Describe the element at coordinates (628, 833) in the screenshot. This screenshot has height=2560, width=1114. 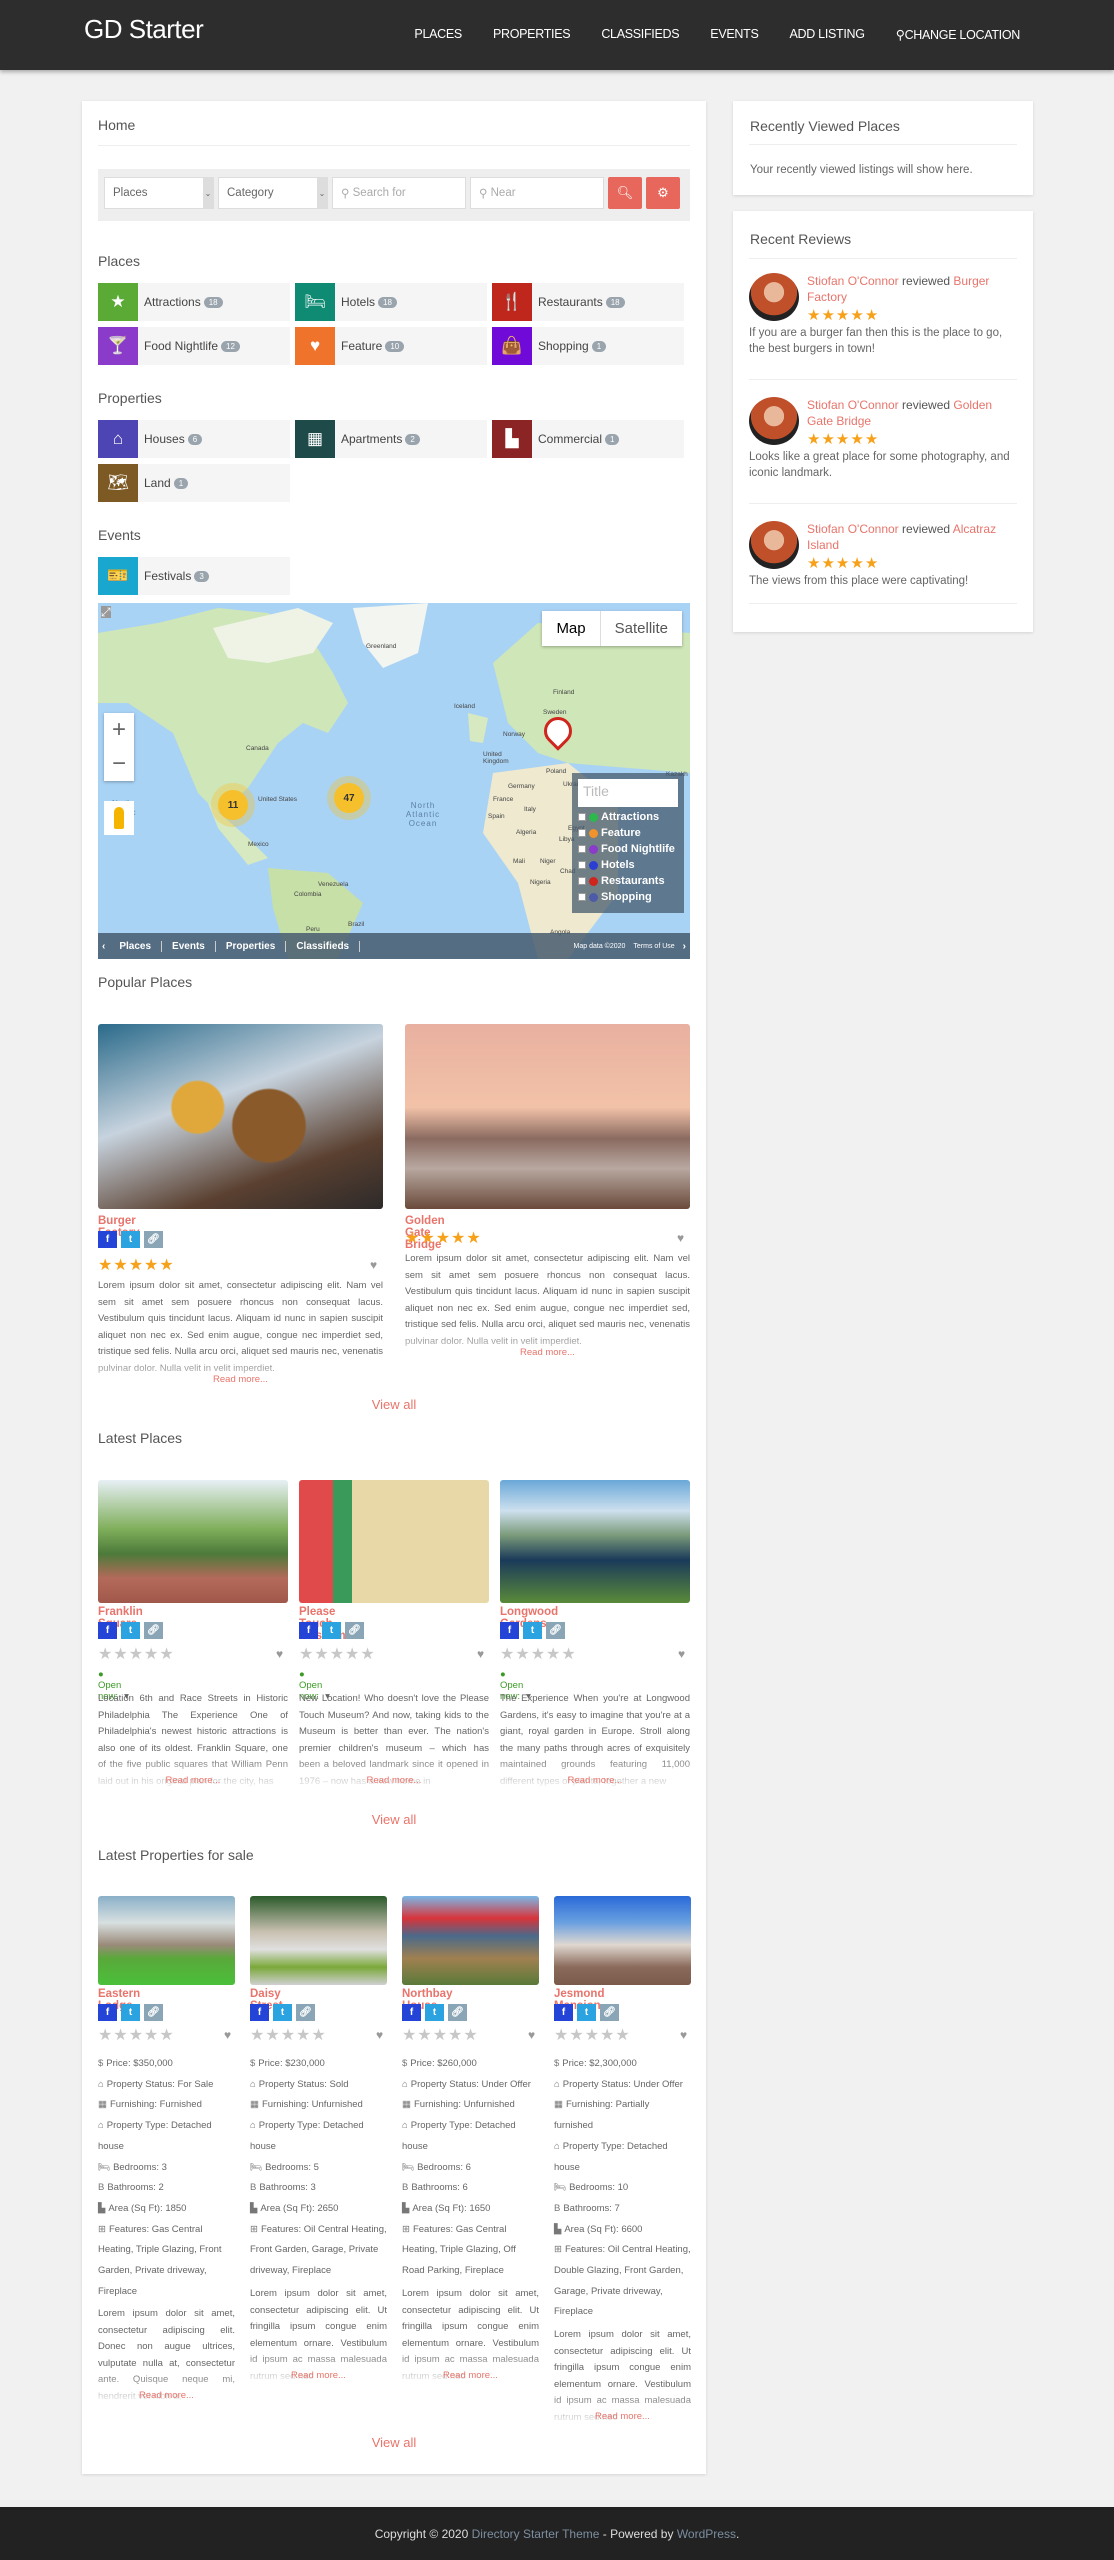
I see `legend-item: Feature` at that location.